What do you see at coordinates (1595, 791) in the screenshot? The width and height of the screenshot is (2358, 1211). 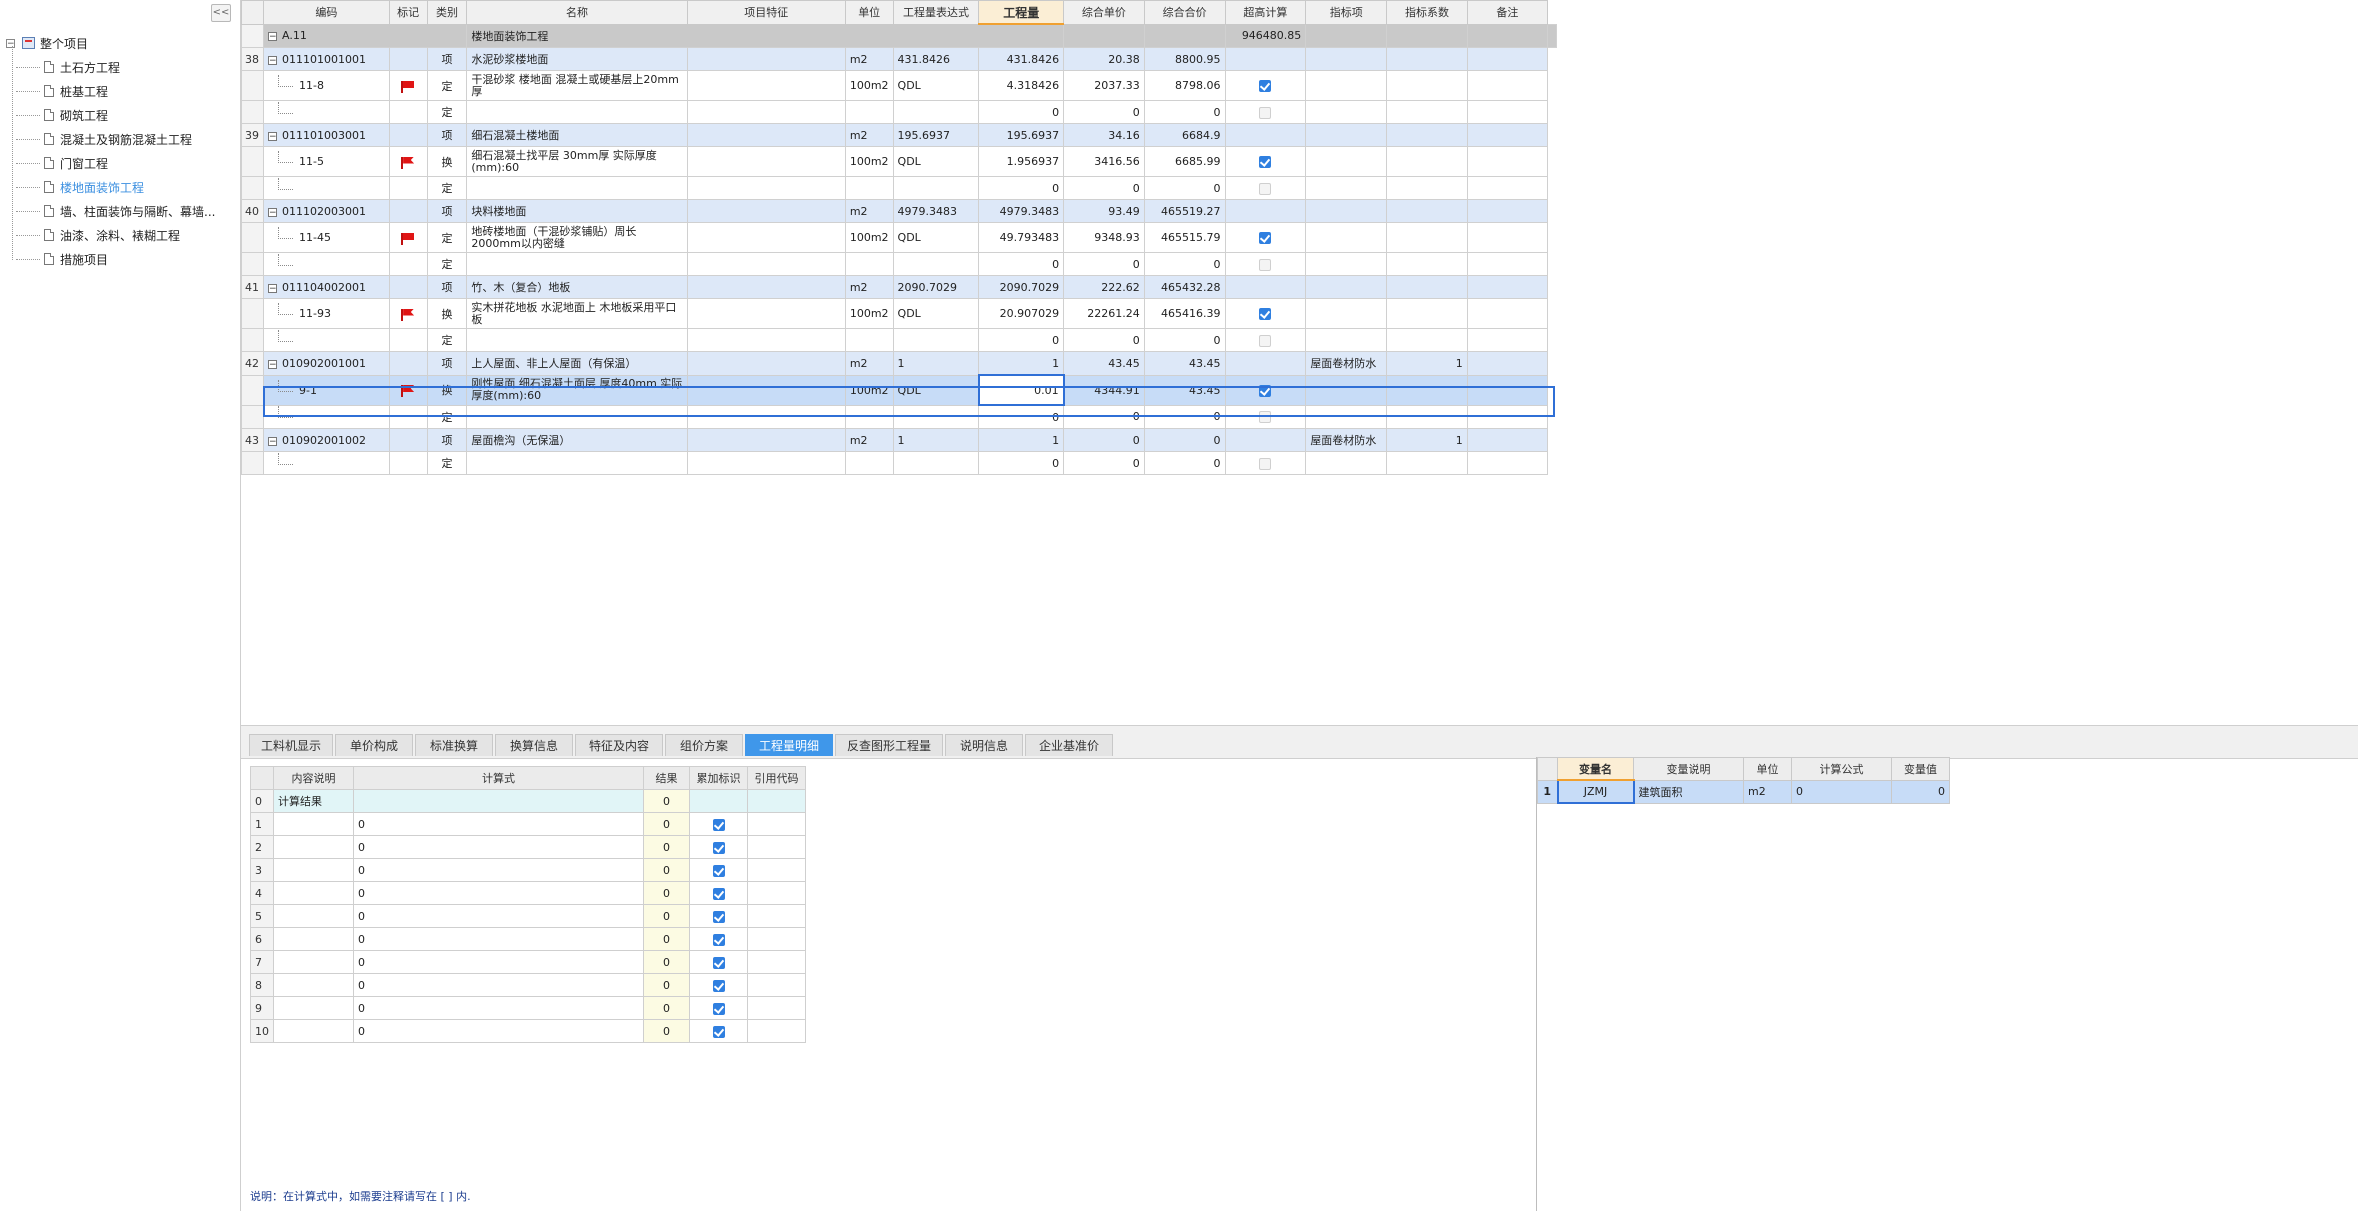 I see `variable-name-cell: JZMJ` at bounding box center [1595, 791].